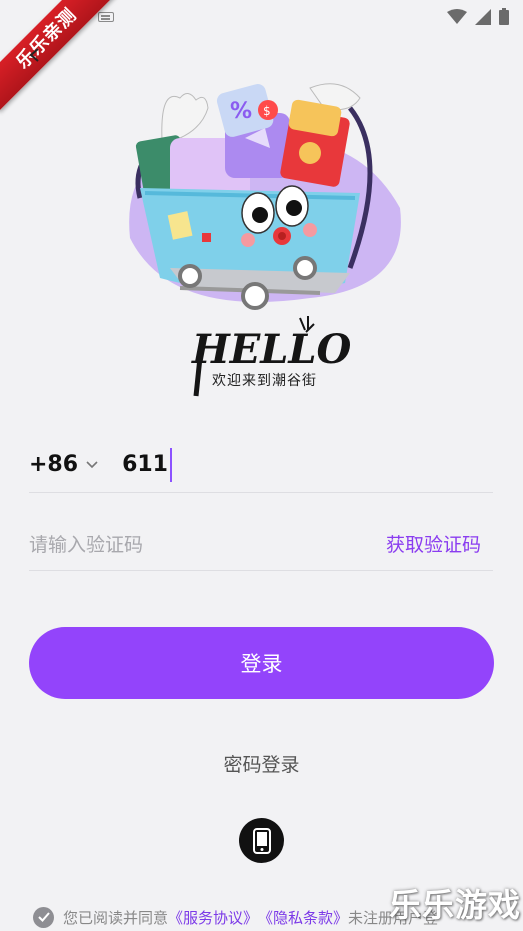 The height and width of the screenshot is (931, 523). I want to click on phone-login-button, so click(261, 840).